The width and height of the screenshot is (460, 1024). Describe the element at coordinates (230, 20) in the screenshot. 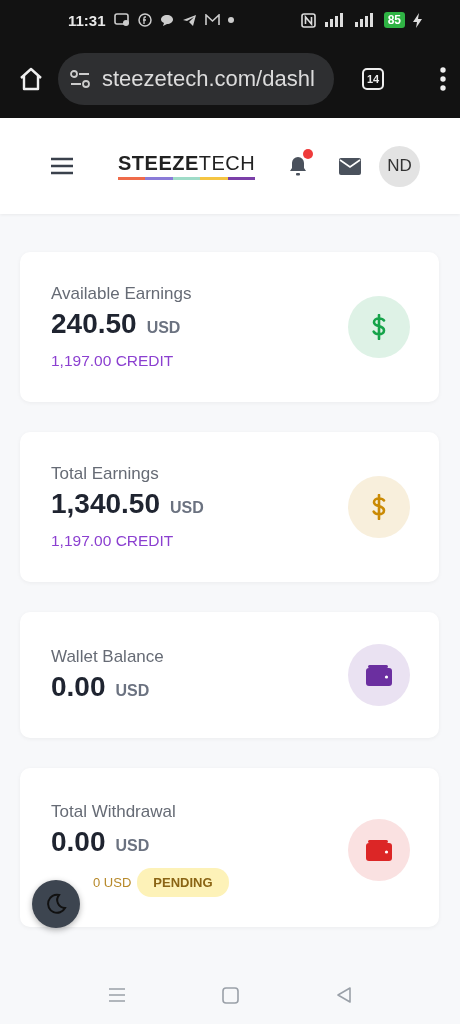

I see `dot-icon` at that location.